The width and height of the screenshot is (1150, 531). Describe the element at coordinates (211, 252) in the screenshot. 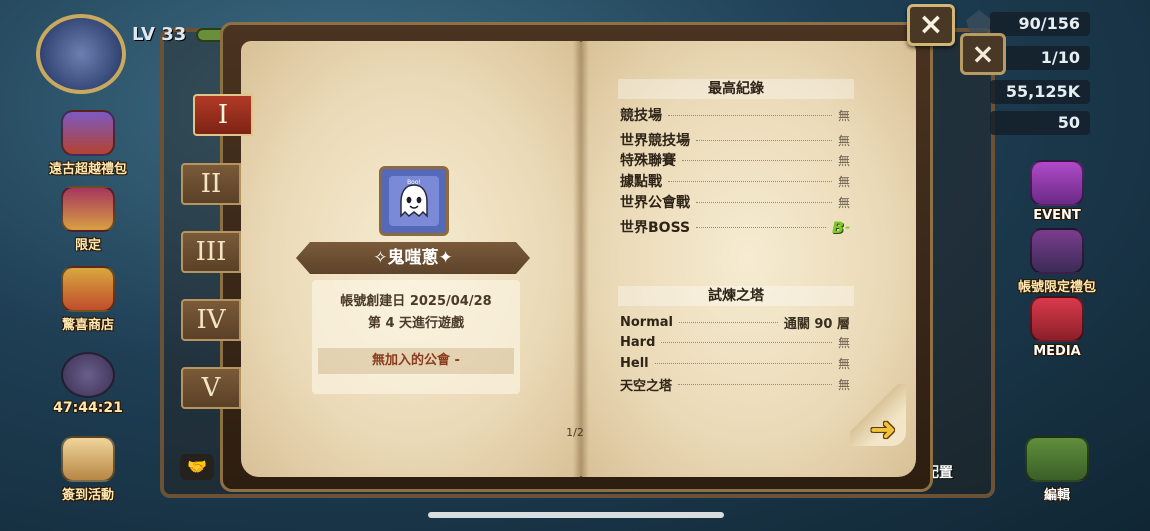

I see `tab-chapter-3: III` at that location.